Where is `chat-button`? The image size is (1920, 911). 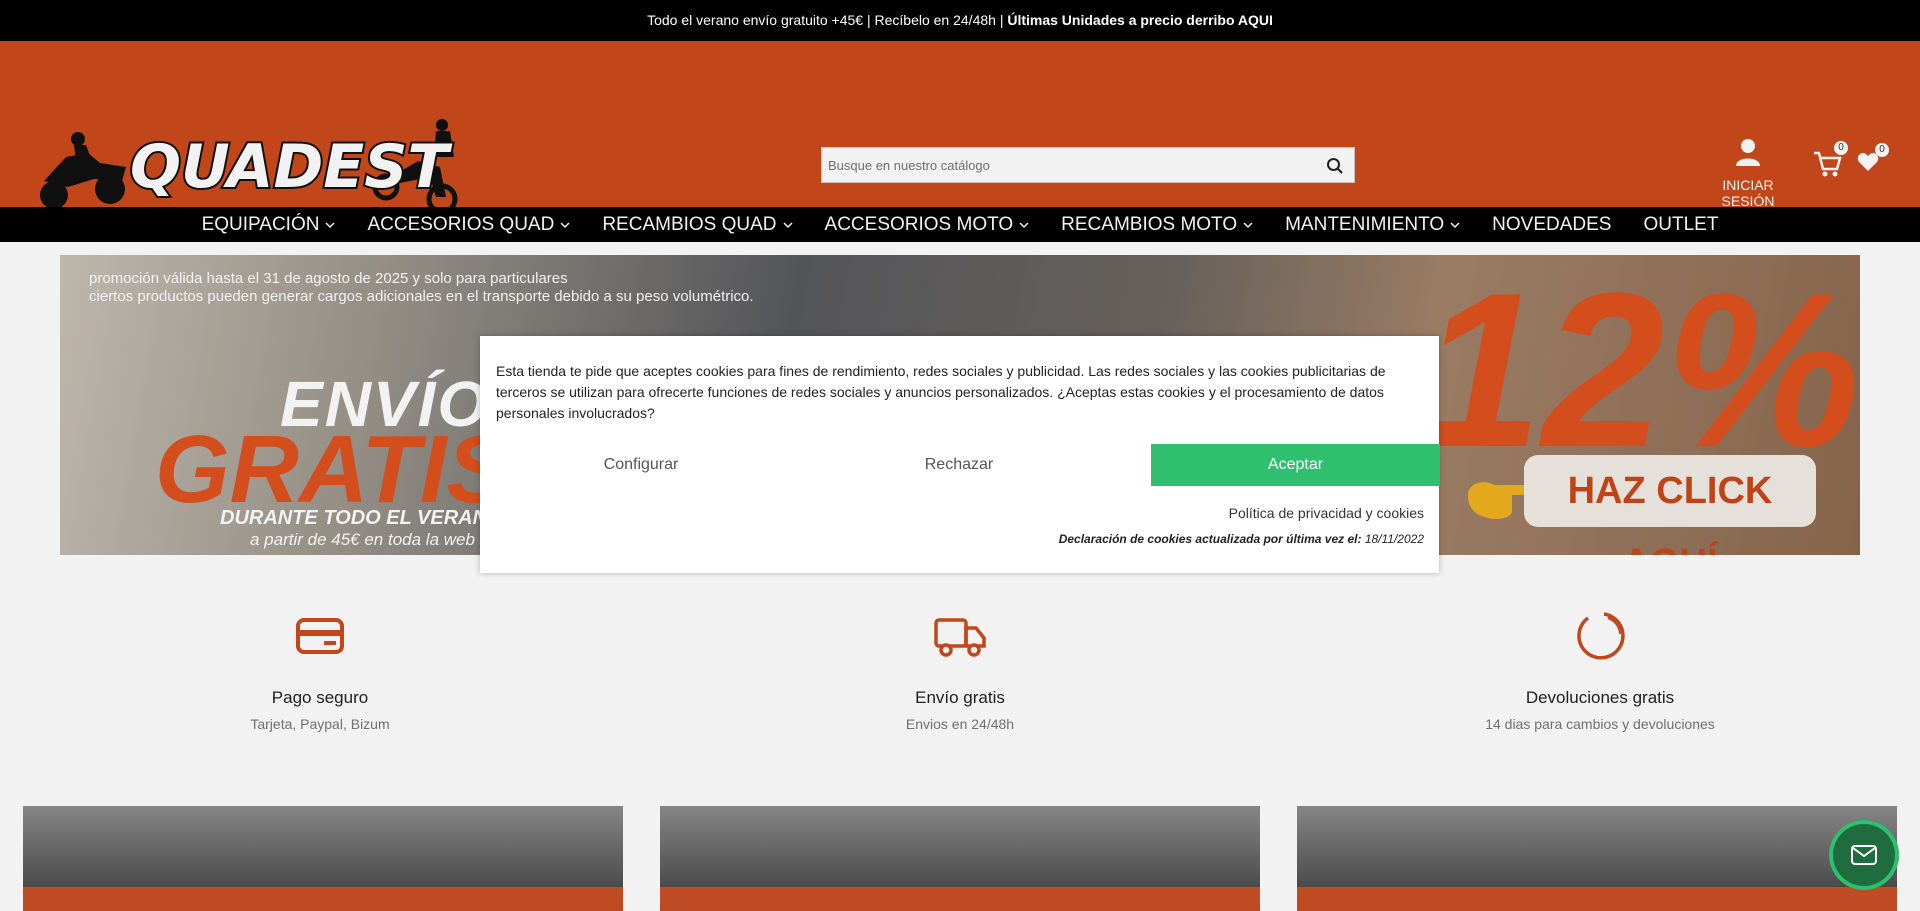 chat-button is located at coordinates (1864, 855).